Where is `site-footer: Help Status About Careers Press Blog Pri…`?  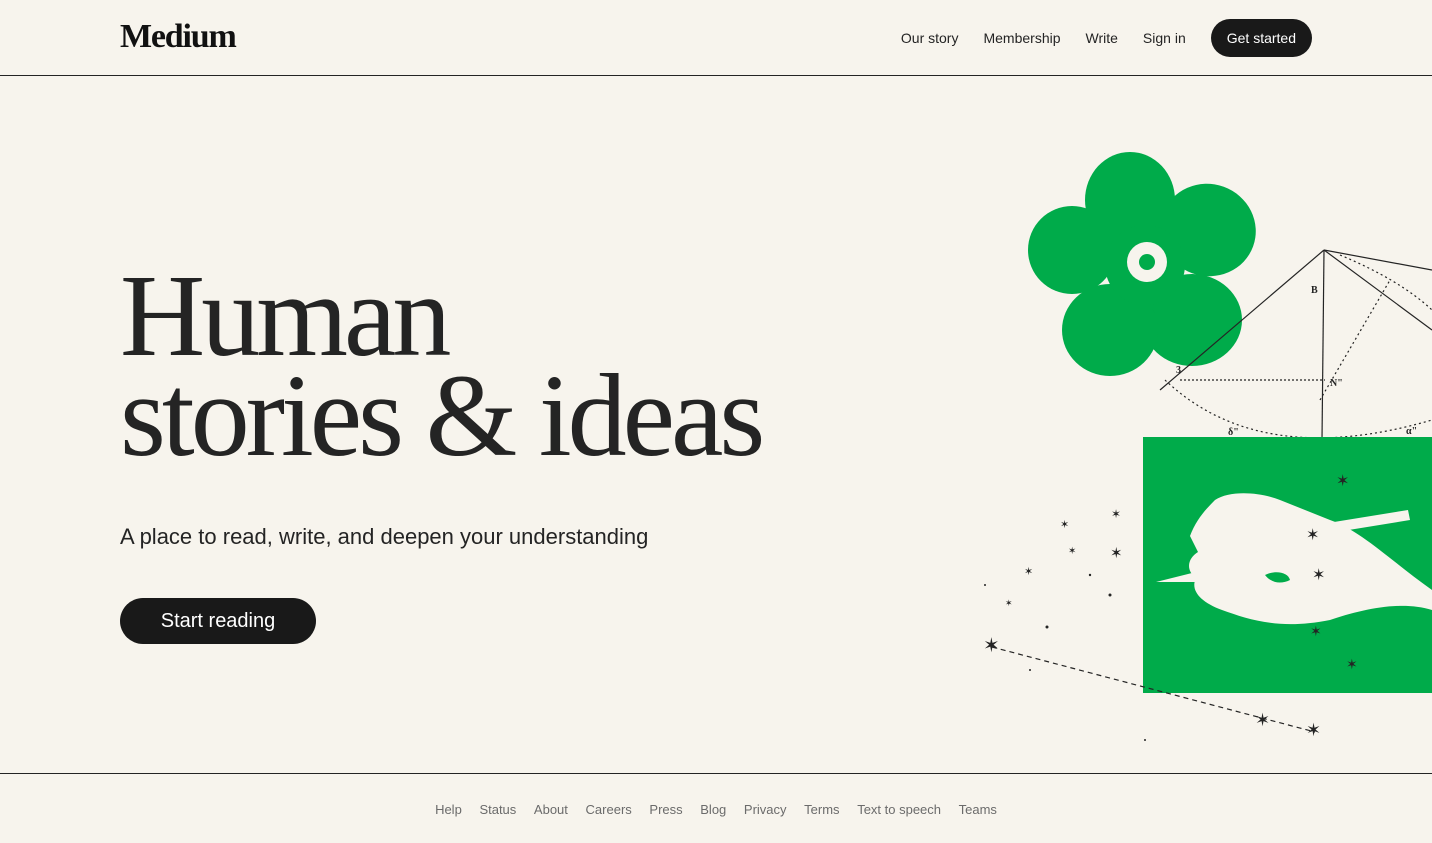
site-footer: Help Status About Careers Press Blog Pri… is located at coordinates (716, 808).